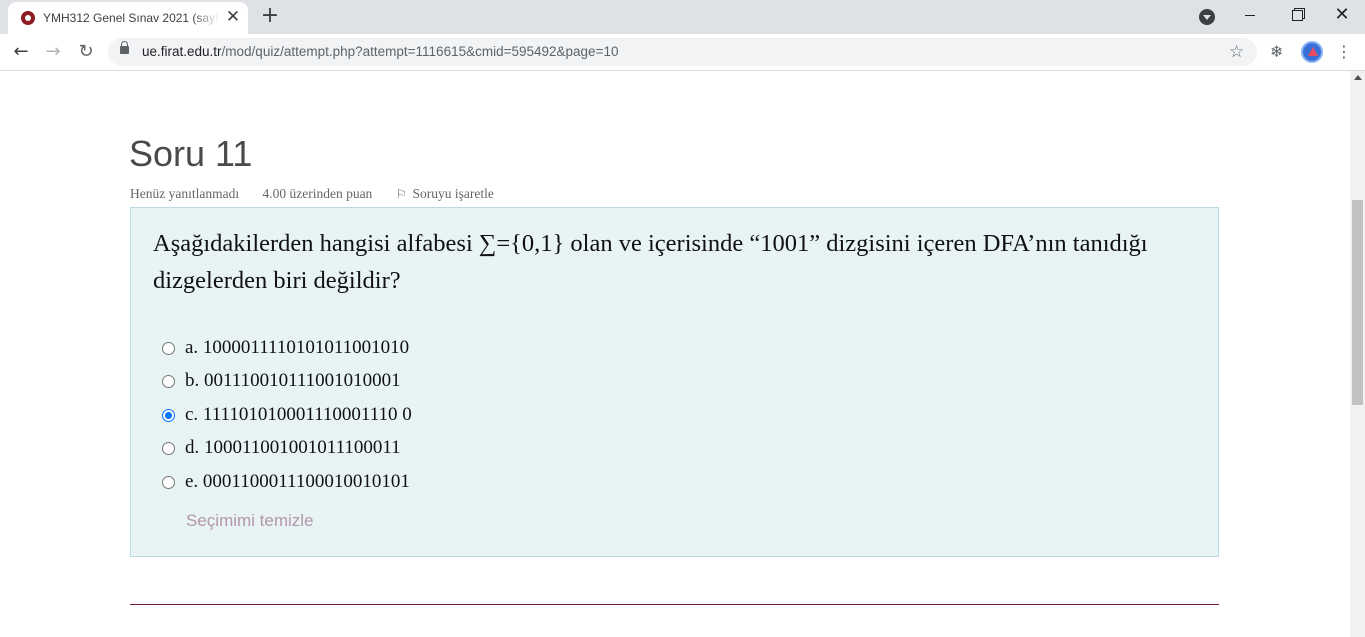 This screenshot has width=1365, height=637. Describe the element at coordinates (1296, 16) in the screenshot. I see `maximize-button` at that location.